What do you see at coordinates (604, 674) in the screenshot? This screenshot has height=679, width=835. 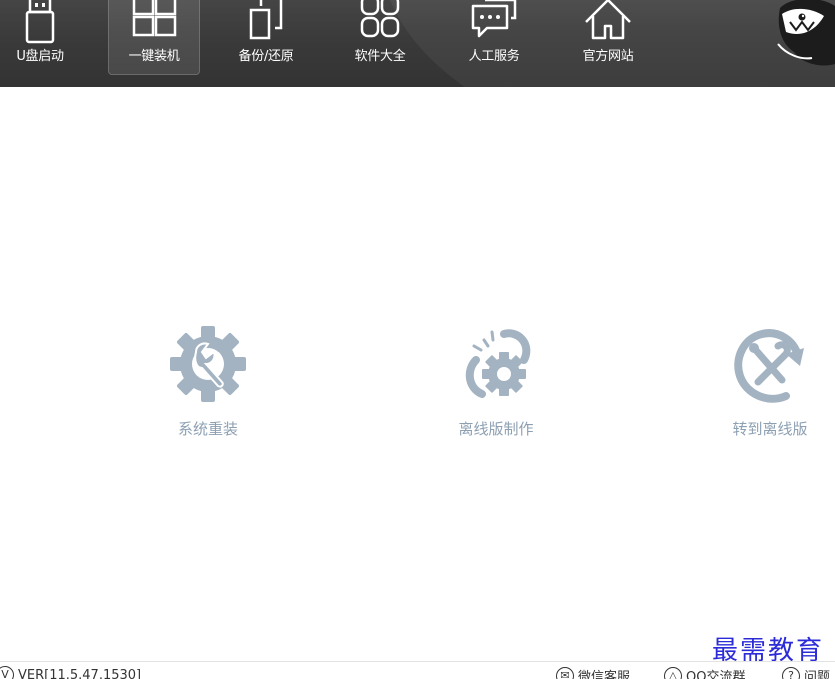 I see `wechat-label: 微信客服` at bounding box center [604, 674].